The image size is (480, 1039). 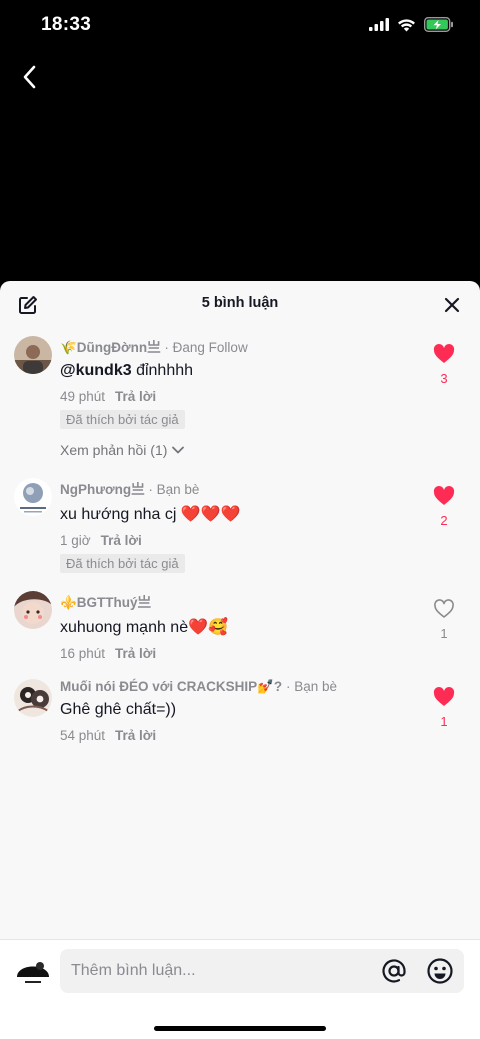 What do you see at coordinates (444, 365) in the screenshot?
I see `like-button: 3` at bounding box center [444, 365].